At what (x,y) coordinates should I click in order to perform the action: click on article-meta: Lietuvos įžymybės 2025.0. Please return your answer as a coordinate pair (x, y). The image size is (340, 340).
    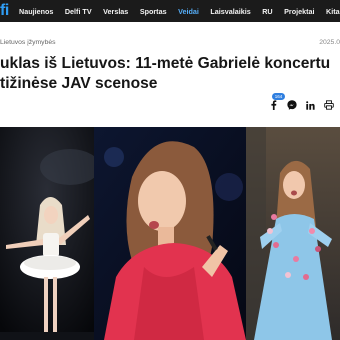
    Looking at the image, I should click on (170, 44).